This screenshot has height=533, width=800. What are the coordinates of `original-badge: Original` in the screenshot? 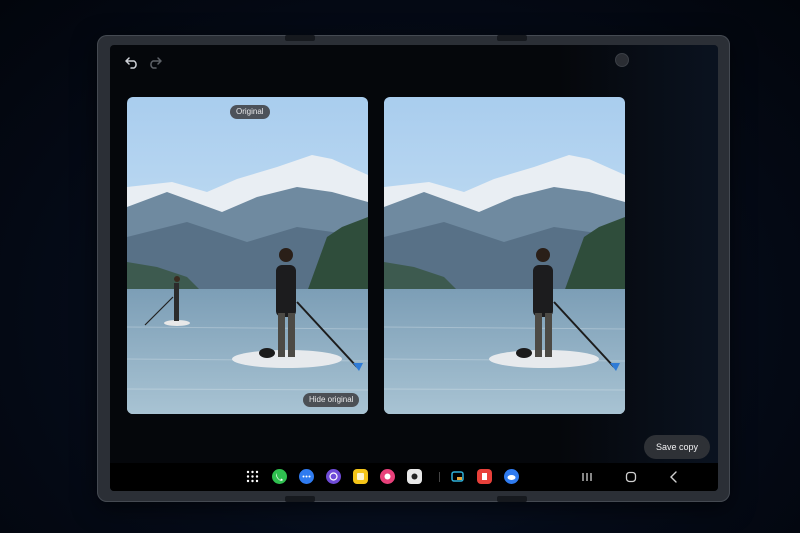 It's located at (250, 112).